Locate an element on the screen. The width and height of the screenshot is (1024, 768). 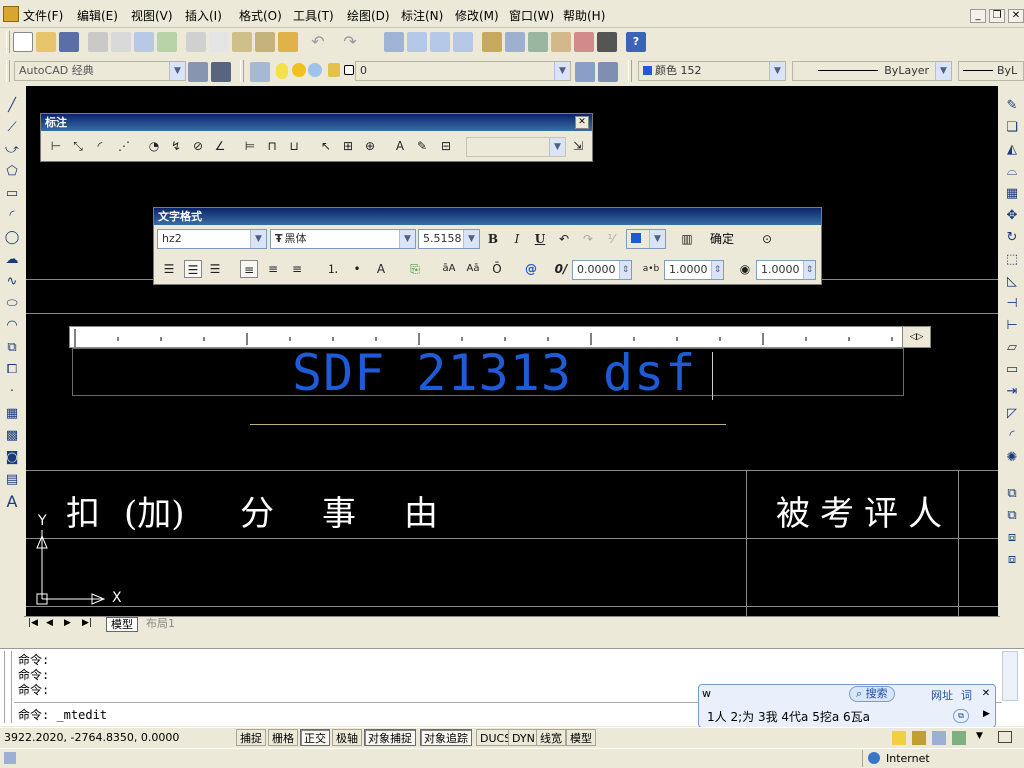
tab-model: 模型 is located at coordinates (122, 624).